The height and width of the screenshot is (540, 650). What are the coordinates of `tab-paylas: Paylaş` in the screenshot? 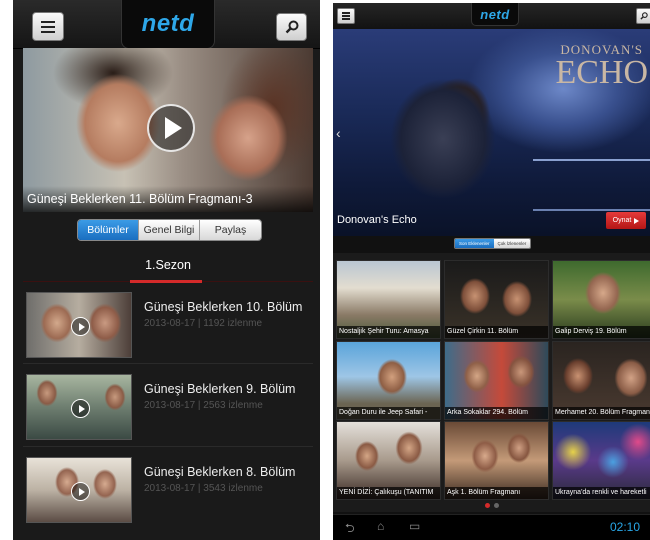 It's located at (230, 230).